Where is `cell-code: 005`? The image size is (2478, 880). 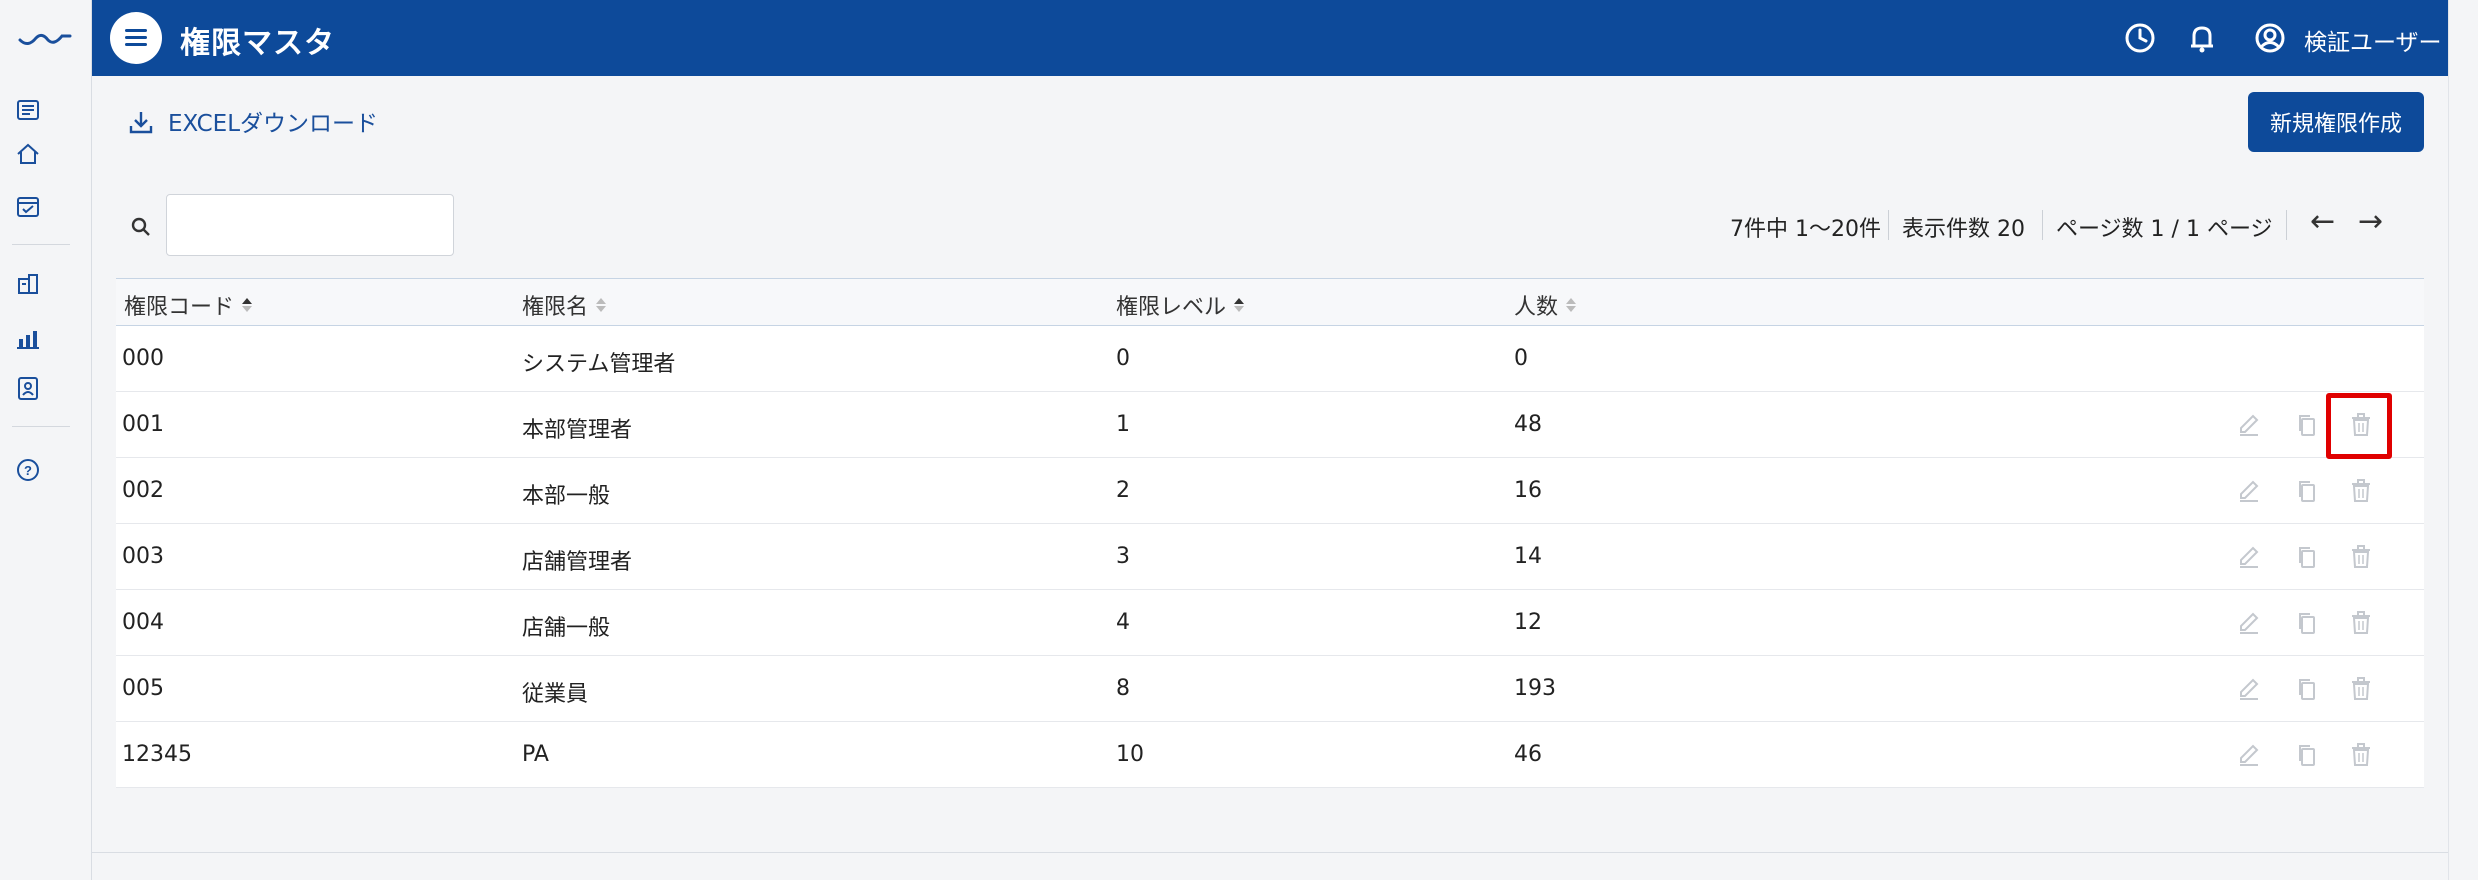
cell-code: 005 is located at coordinates (143, 688).